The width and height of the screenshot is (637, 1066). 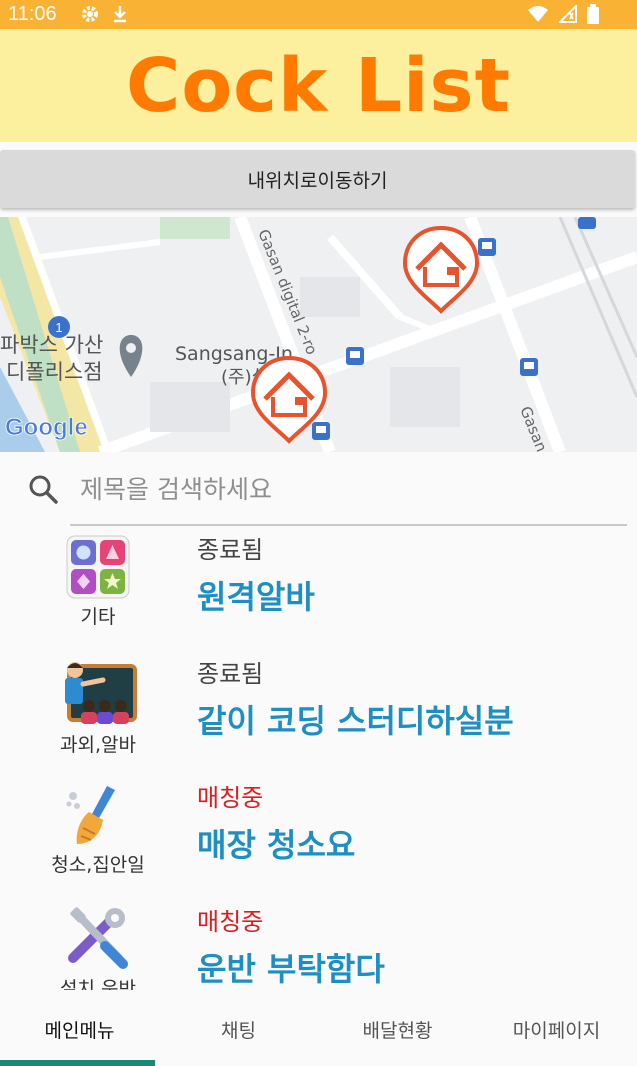 I want to click on active-tab-indicator, so click(x=77, y=1063).